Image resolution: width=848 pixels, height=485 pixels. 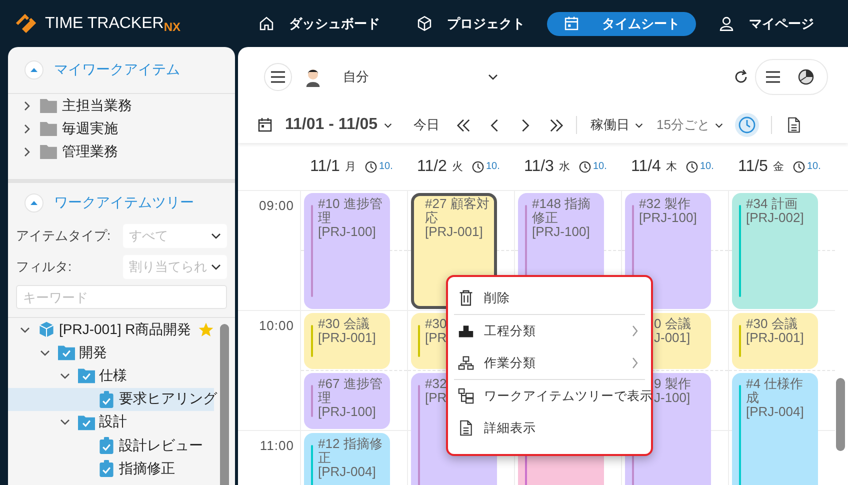 I want to click on time-label: 09:00, so click(x=276, y=205).